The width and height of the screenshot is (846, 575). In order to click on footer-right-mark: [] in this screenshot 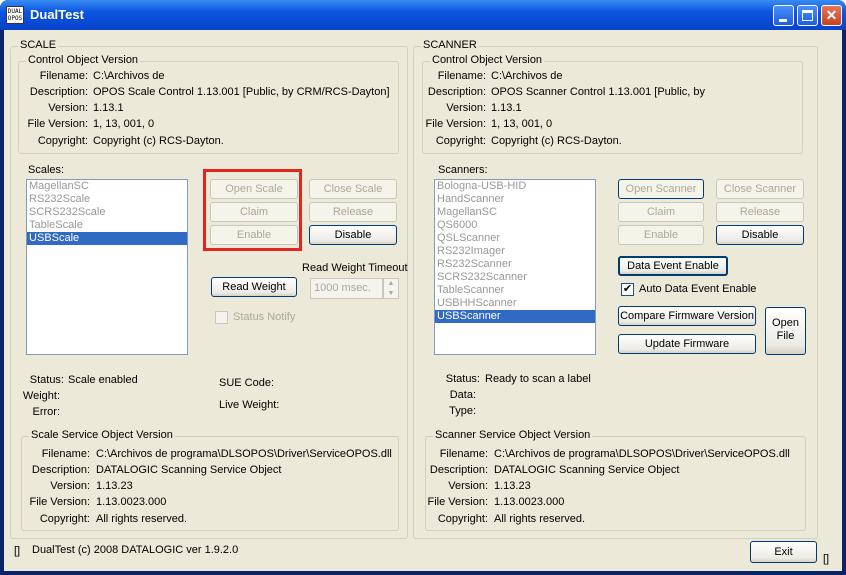, I will do `click(826, 559)`.